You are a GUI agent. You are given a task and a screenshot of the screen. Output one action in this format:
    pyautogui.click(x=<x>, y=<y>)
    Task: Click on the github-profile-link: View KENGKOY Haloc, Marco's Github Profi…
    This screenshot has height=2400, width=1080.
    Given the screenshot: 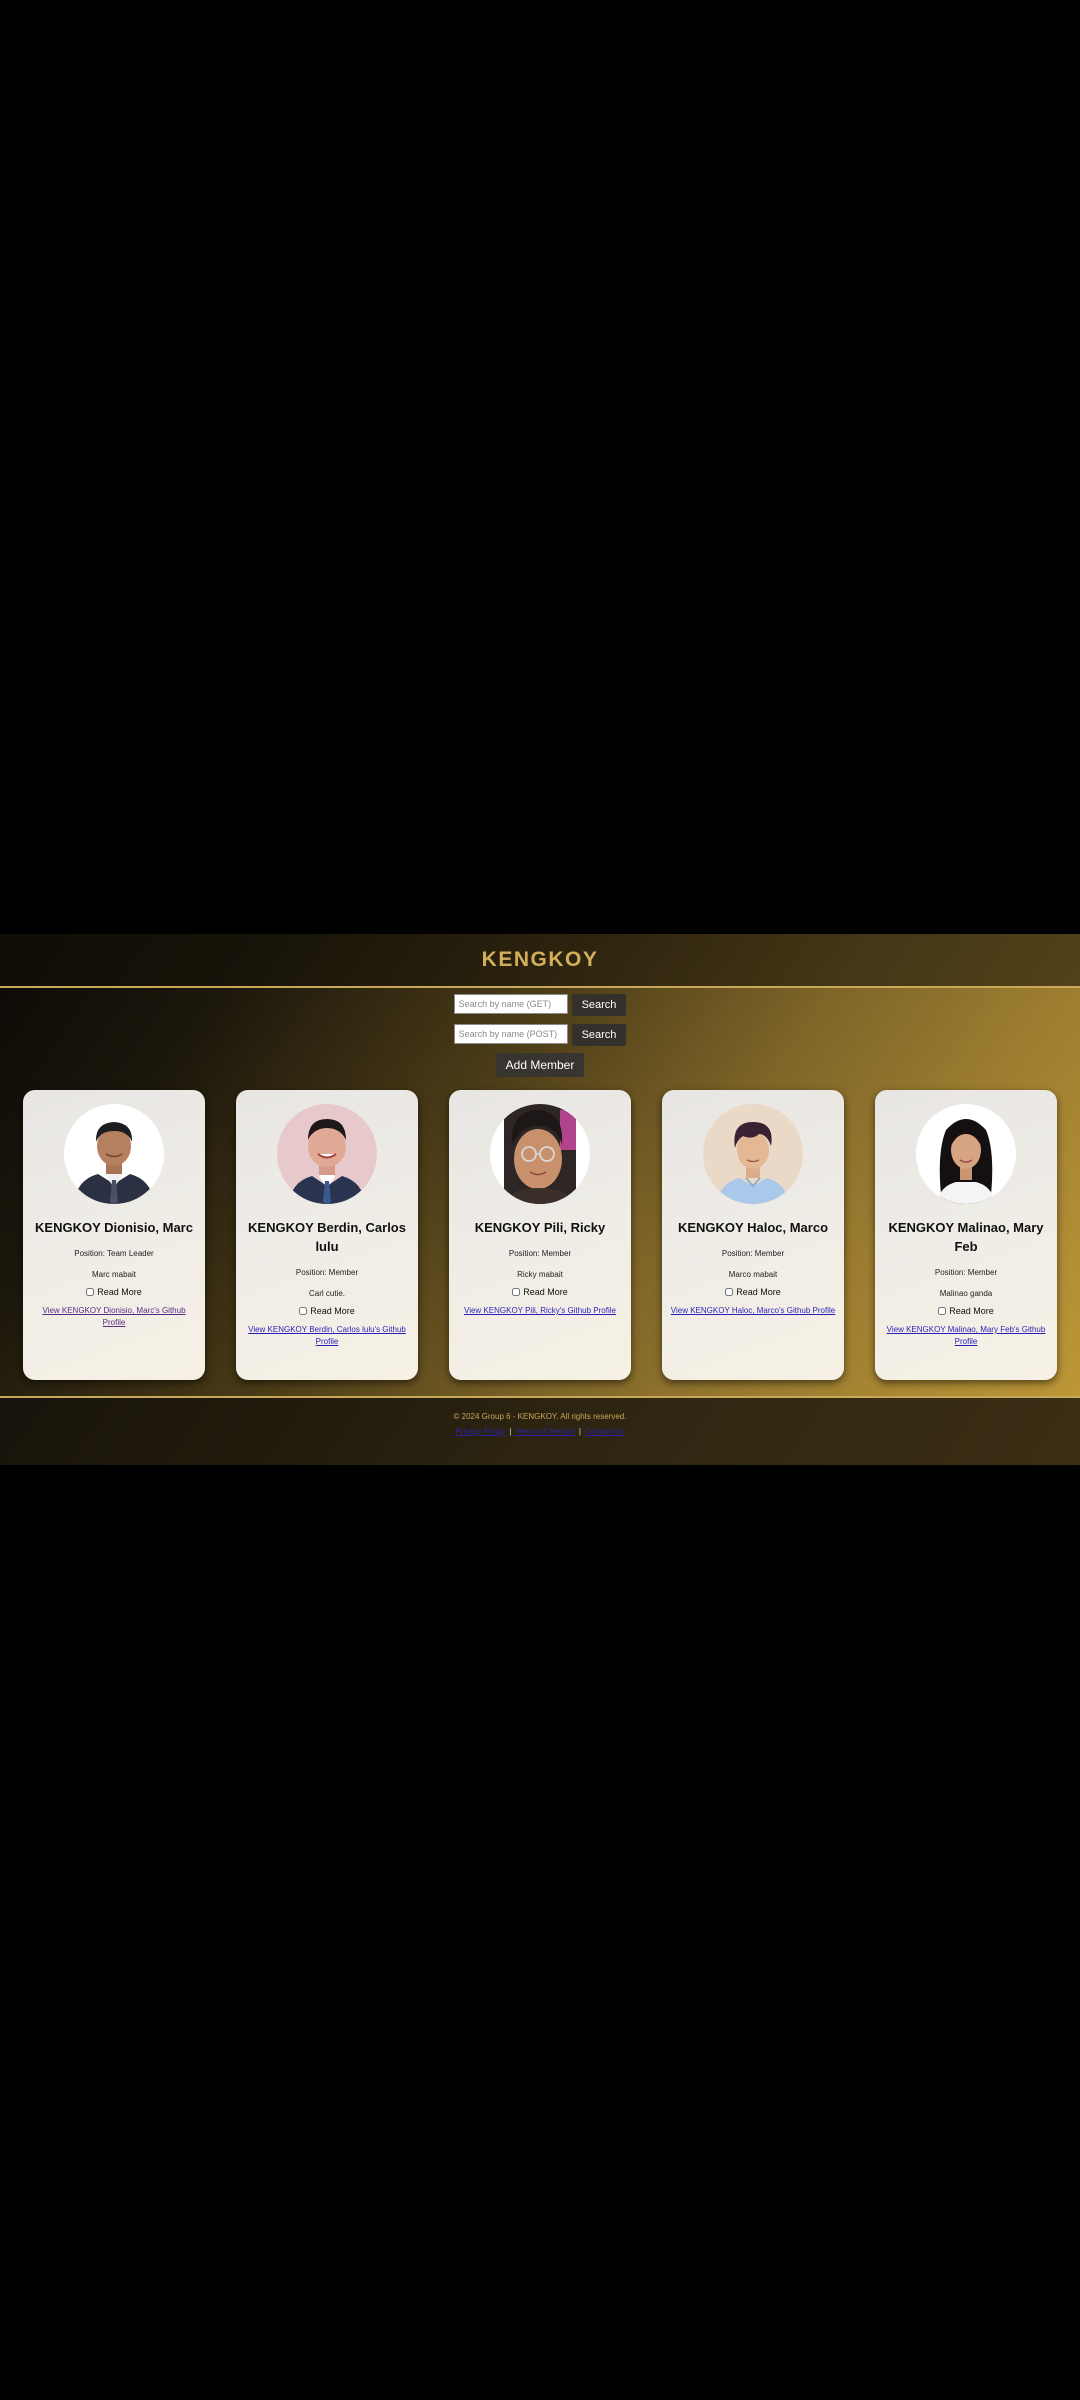 What is the action you would take?
    pyautogui.click(x=753, y=1311)
    